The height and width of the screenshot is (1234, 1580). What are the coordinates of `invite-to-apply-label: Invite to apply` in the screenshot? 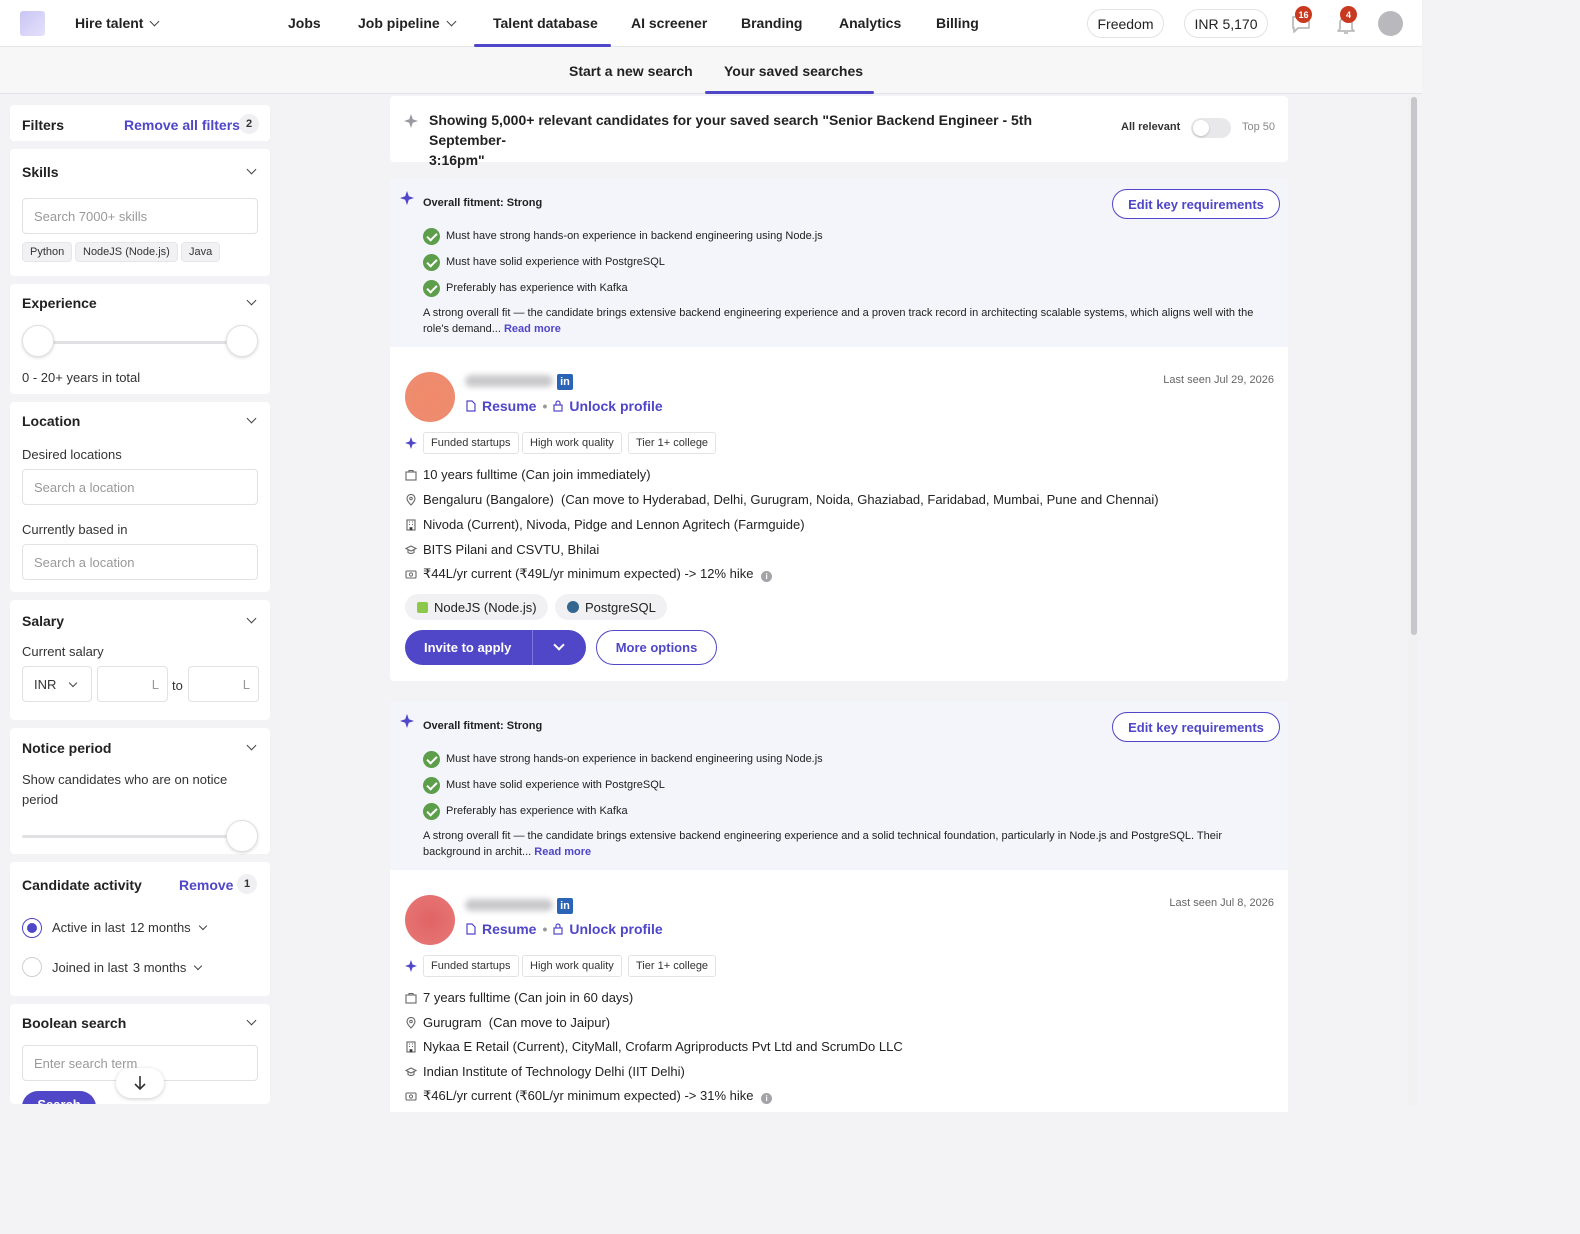 It's located at (467, 647).